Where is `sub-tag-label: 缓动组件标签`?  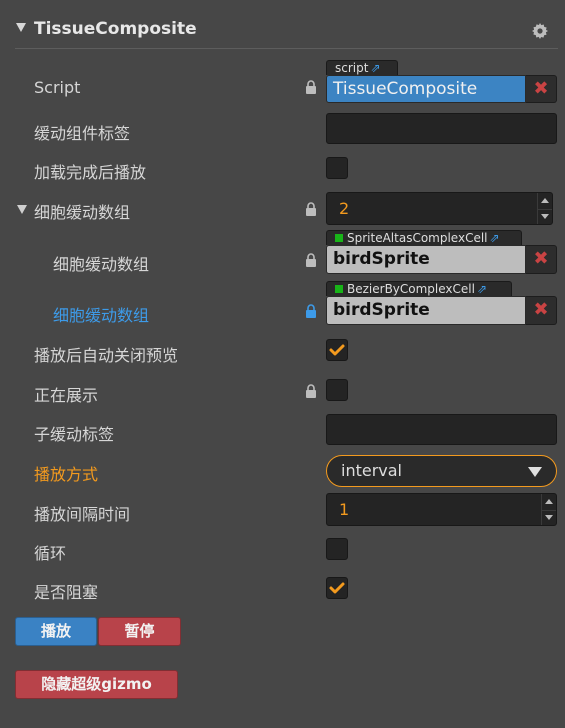
sub-tag-label: 缓动组件标签 is located at coordinates (82, 133).